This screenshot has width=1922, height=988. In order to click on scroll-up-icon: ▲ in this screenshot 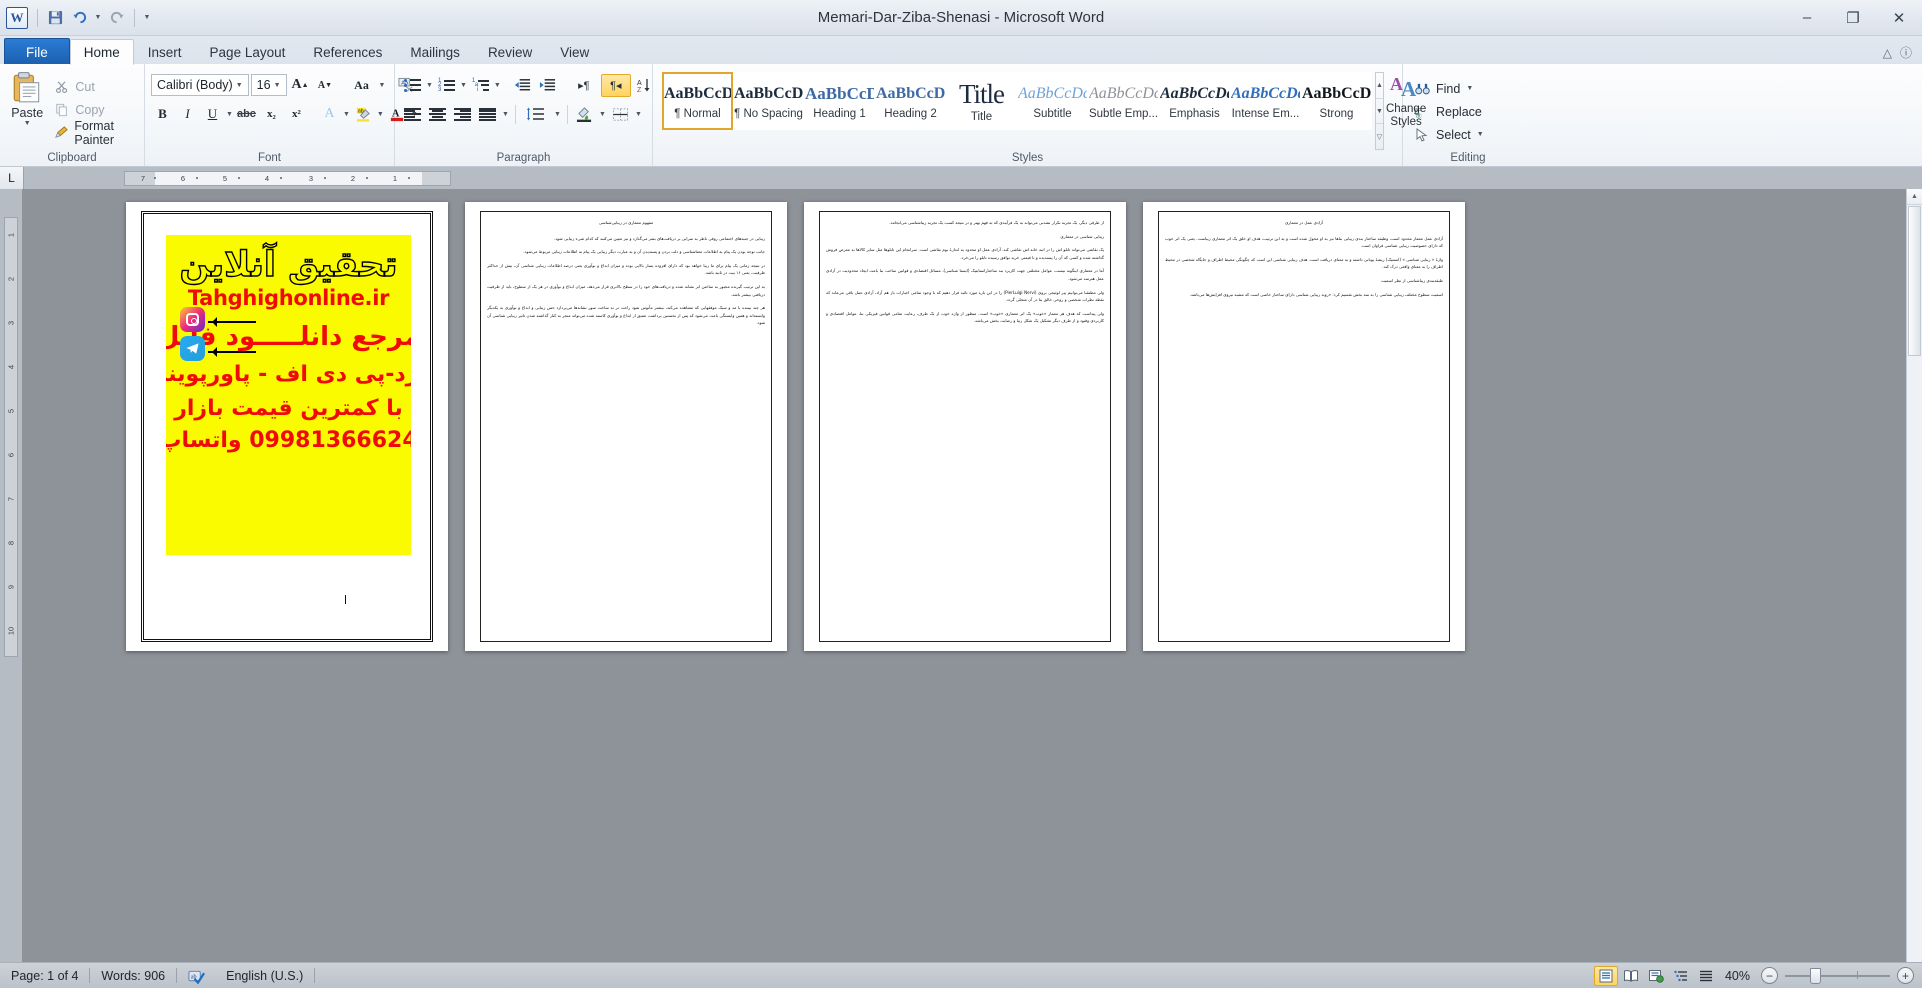, I will do `click(1379, 86)`.